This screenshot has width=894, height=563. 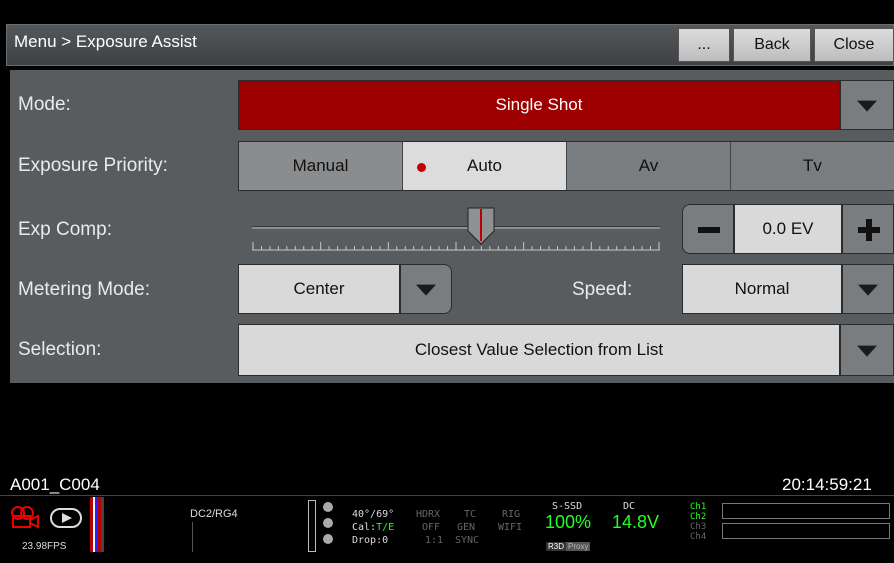 I want to click on tc-sync: SYNC, so click(x=467, y=540).